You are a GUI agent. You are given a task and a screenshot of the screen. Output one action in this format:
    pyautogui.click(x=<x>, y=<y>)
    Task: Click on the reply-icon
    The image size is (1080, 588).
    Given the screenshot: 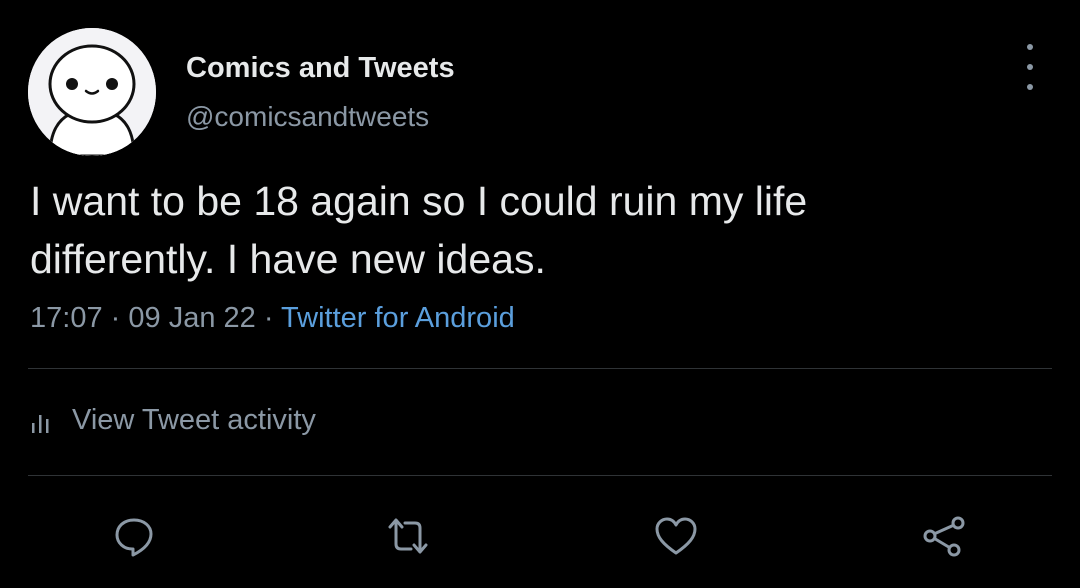 What is the action you would take?
    pyautogui.click(x=134, y=537)
    